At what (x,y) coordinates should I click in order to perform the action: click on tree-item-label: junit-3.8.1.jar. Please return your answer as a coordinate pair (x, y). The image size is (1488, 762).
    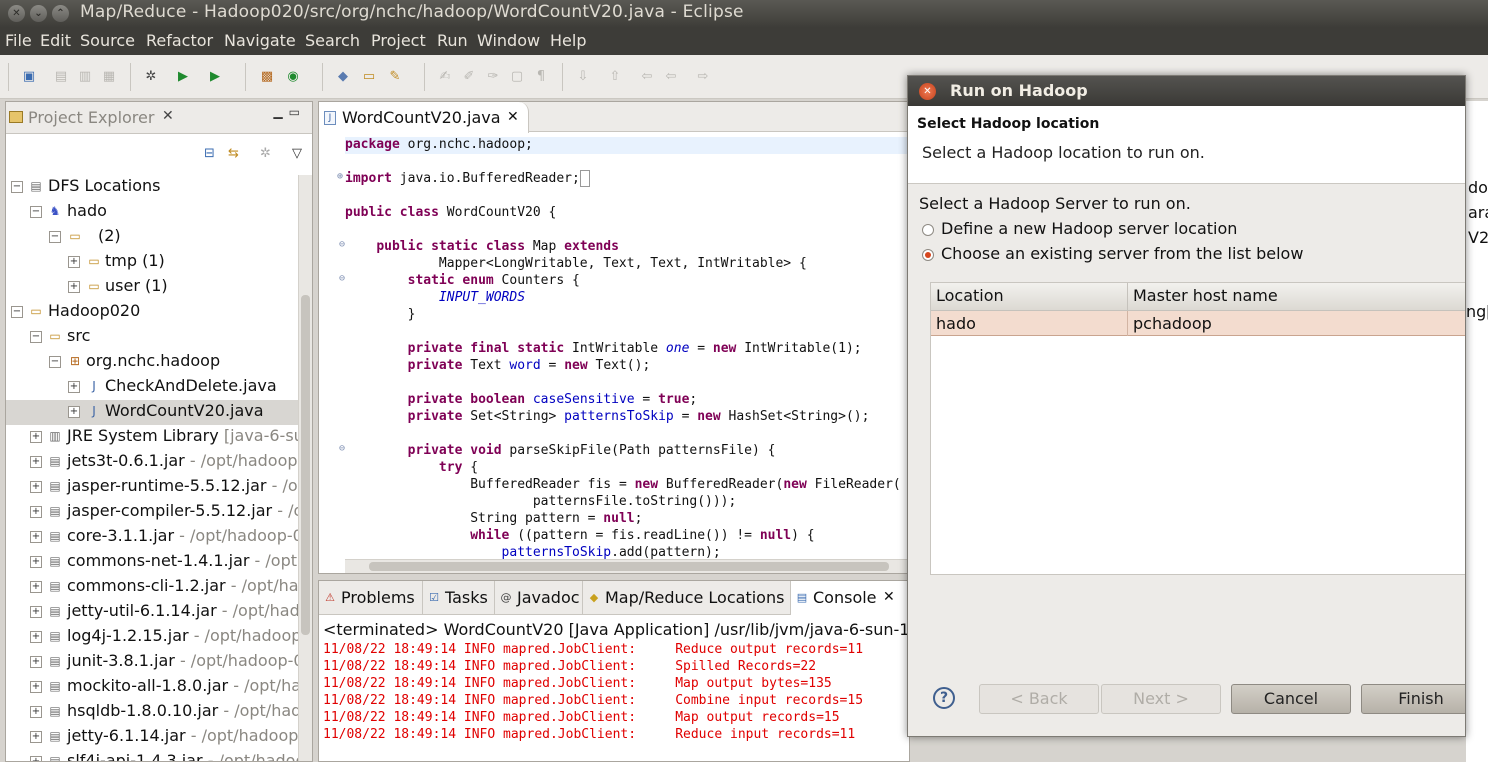
    Looking at the image, I should click on (121, 660).